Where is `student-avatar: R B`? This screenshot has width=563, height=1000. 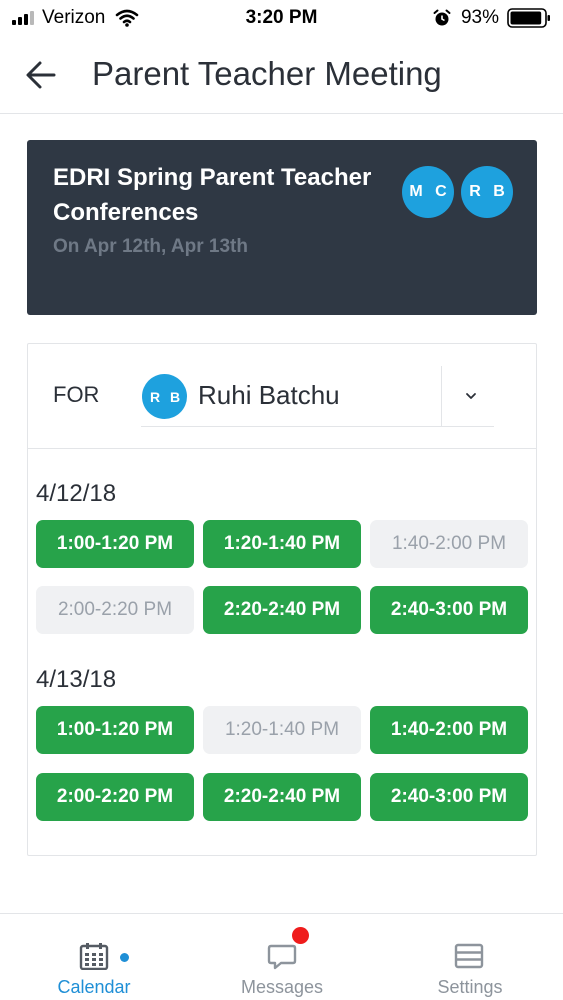
student-avatar: R B is located at coordinates (164, 396).